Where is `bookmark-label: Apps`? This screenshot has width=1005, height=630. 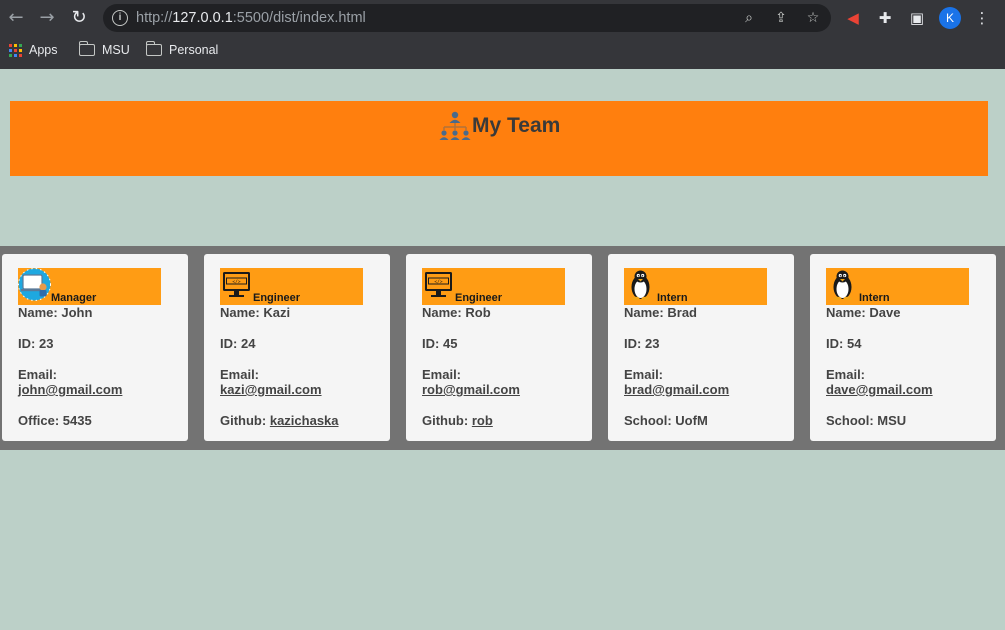
bookmark-label: Apps is located at coordinates (43, 50).